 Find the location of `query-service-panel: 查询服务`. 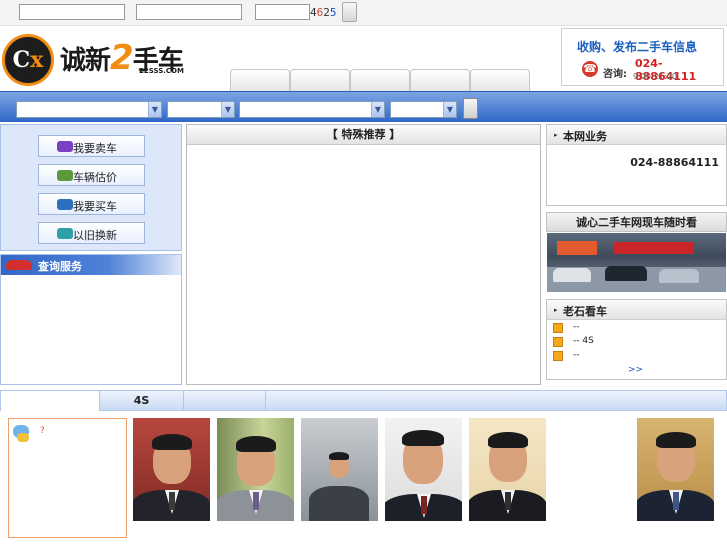

query-service-panel: 查询服务 is located at coordinates (91, 319).